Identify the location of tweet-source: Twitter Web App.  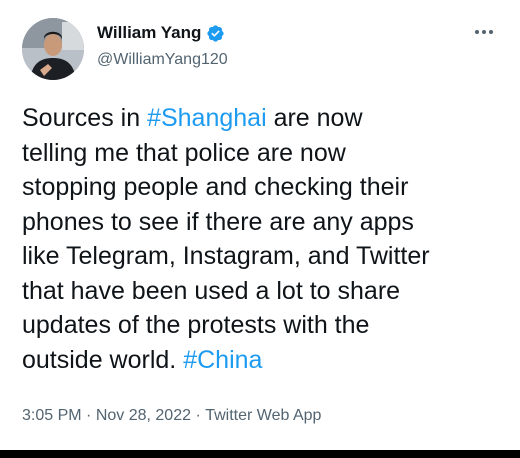
(263, 416).